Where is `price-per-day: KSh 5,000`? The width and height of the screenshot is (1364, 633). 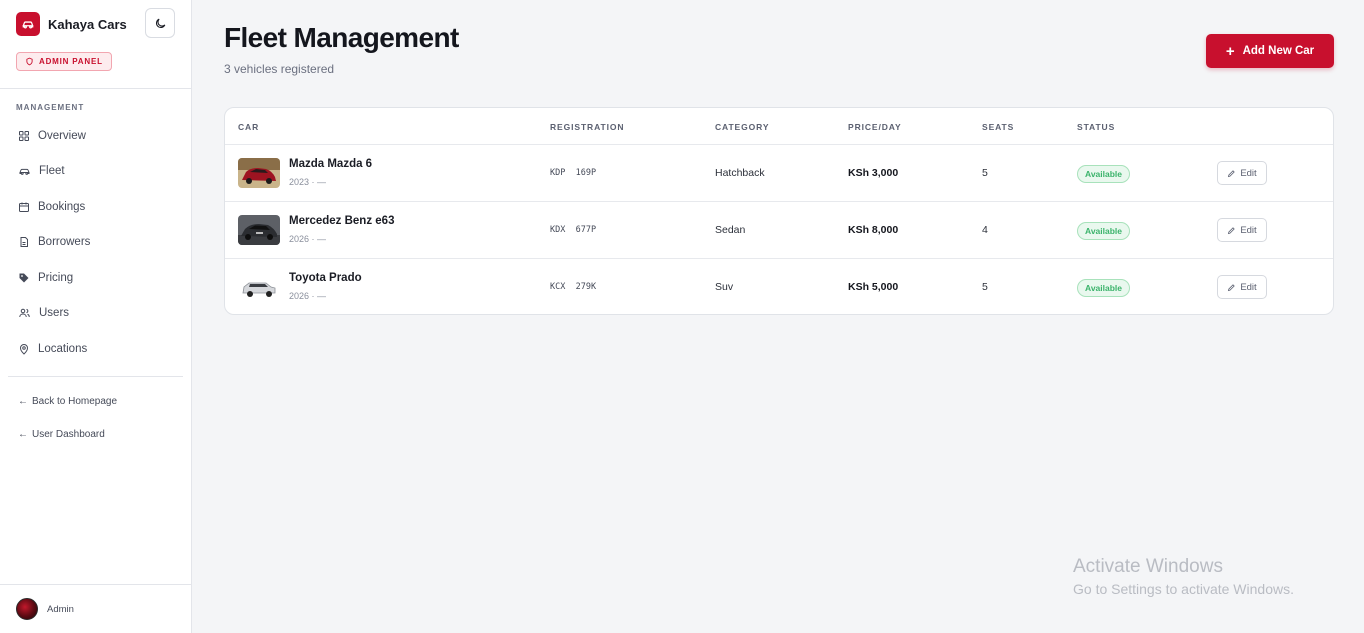
price-per-day: KSh 5,000 is located at coordinates (873, 287).